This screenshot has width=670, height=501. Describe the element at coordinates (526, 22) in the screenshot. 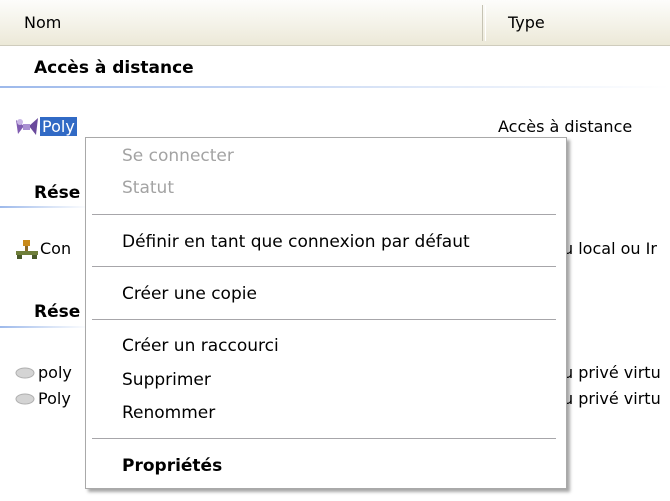

I see `column-header-type: Type` at that location.